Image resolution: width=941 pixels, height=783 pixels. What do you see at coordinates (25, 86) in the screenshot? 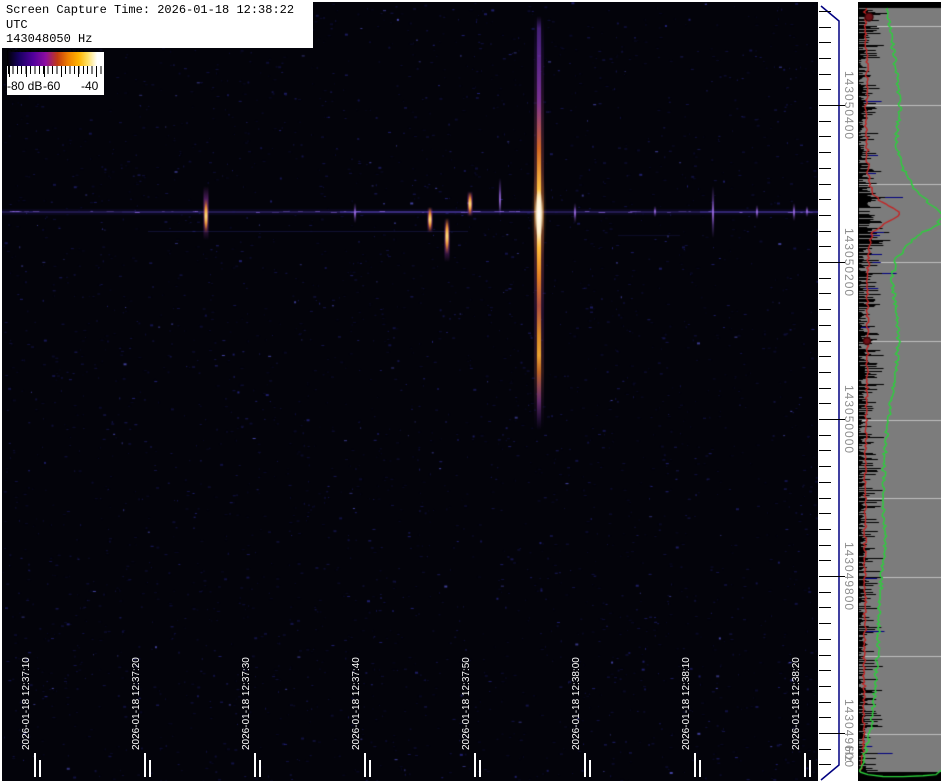
I see `colorbar-db-label: -80 dB` at bounding box center [25, 86].